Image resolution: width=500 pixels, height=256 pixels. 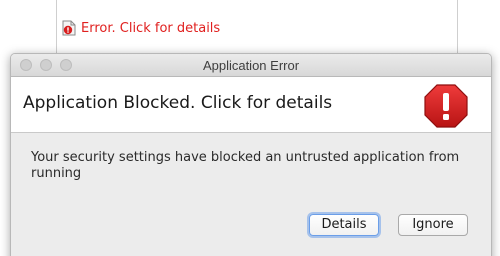 What do you see at coordinates (433, 225) in the screenshot?
I see `ignore-button: Ignore` at bounding box center [433, 225].